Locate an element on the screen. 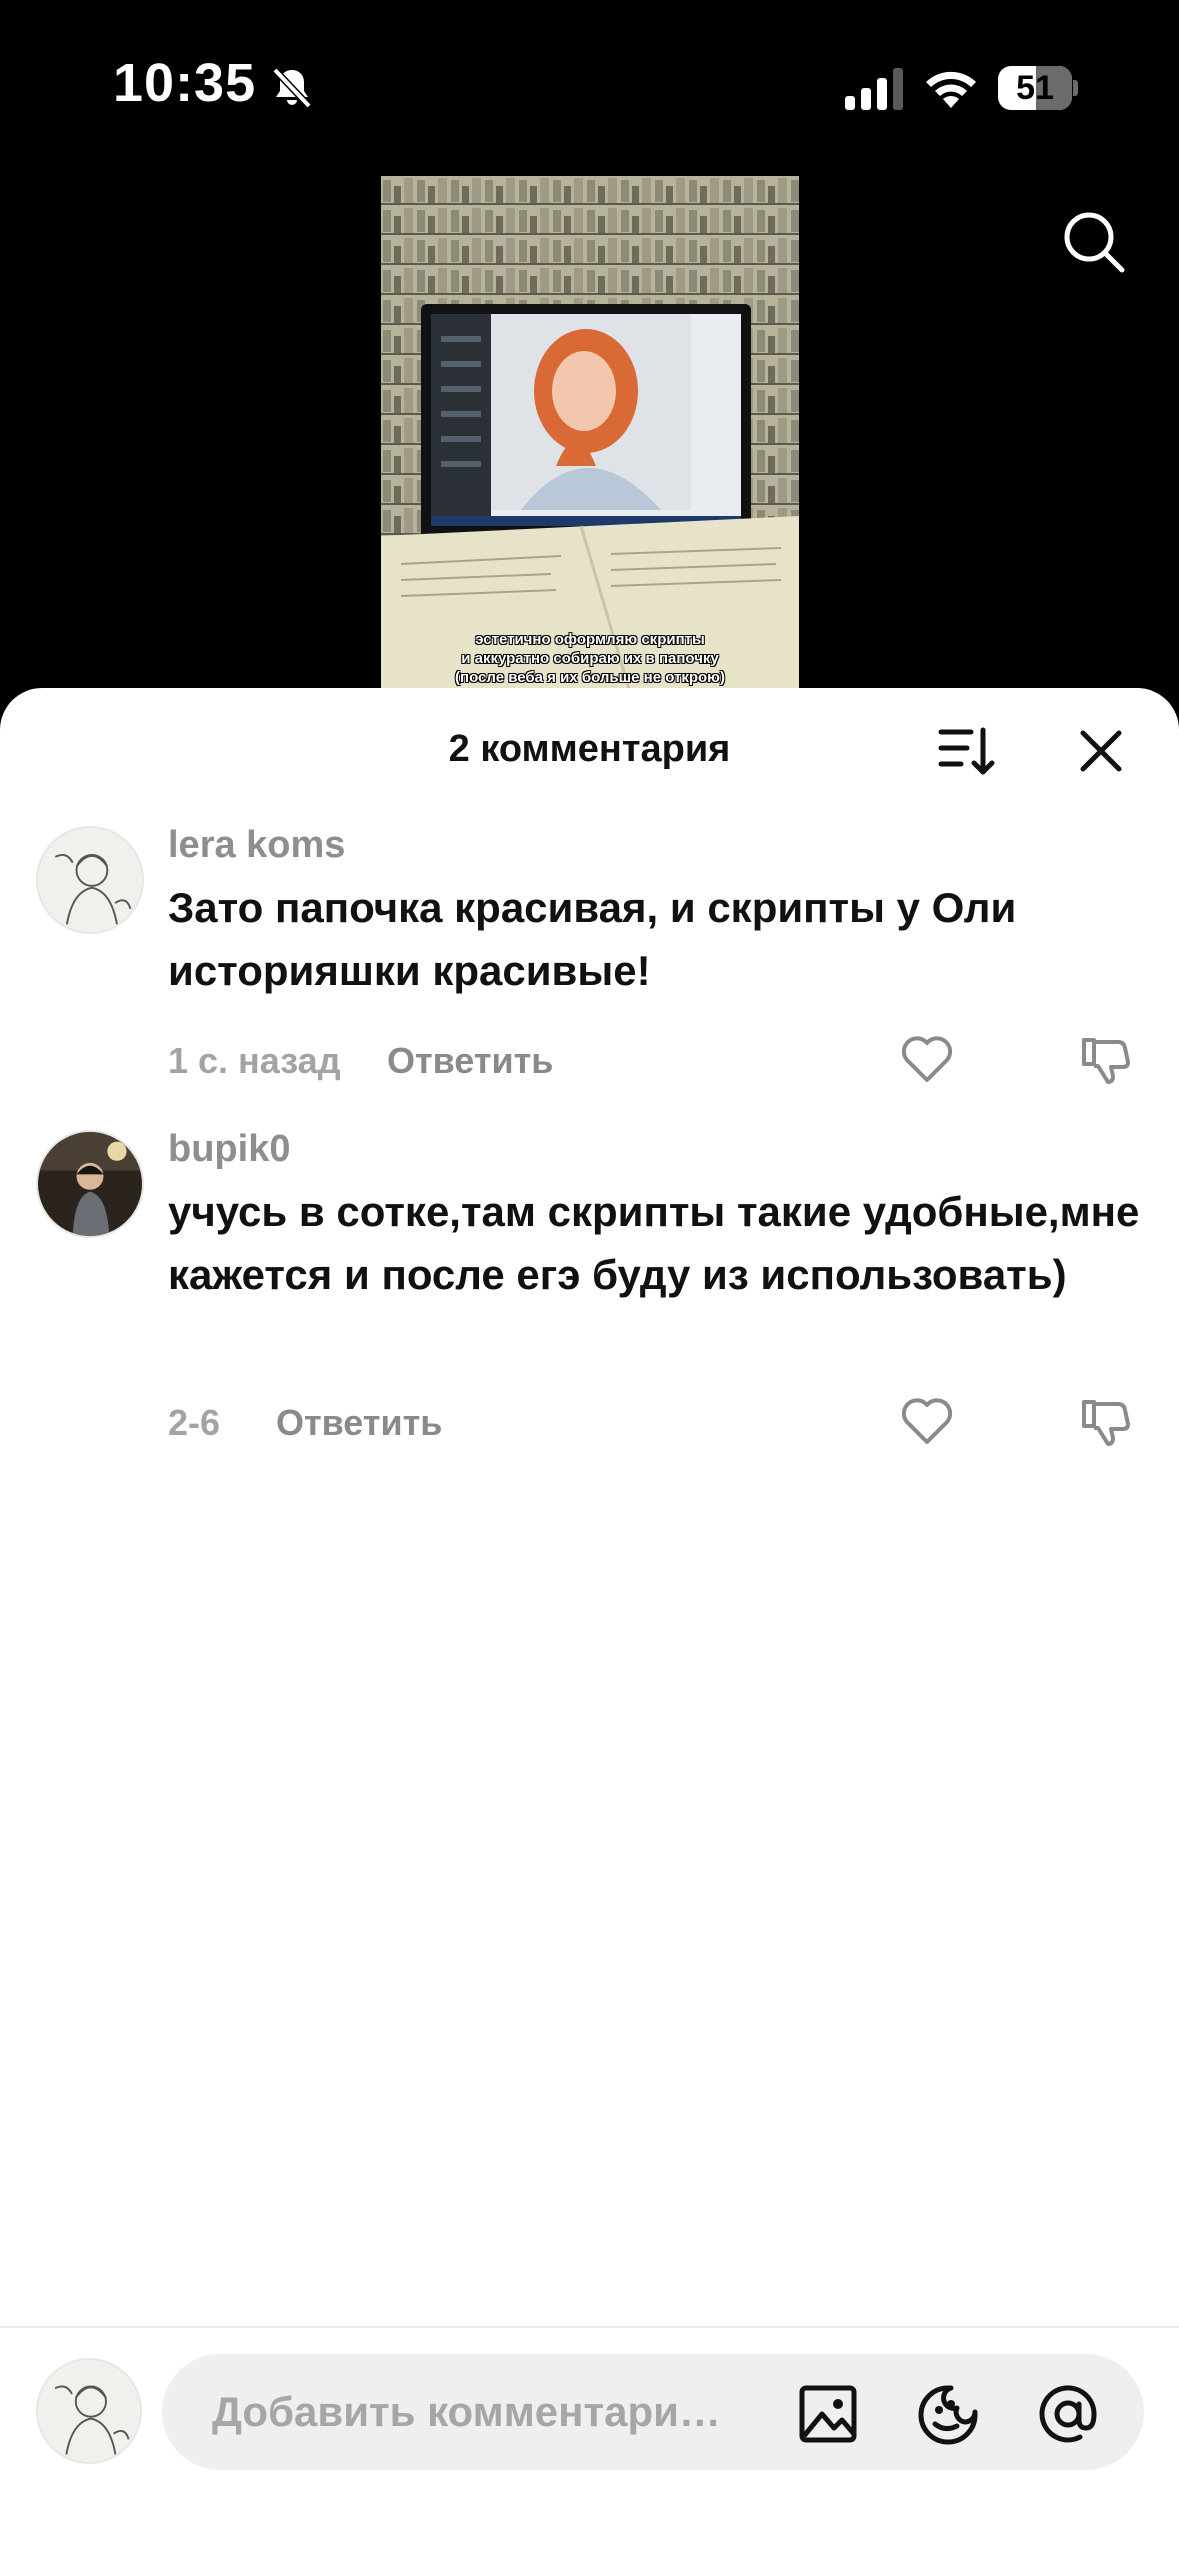  comment-time: 1 с. назад is located at coordinates (254, 1060).